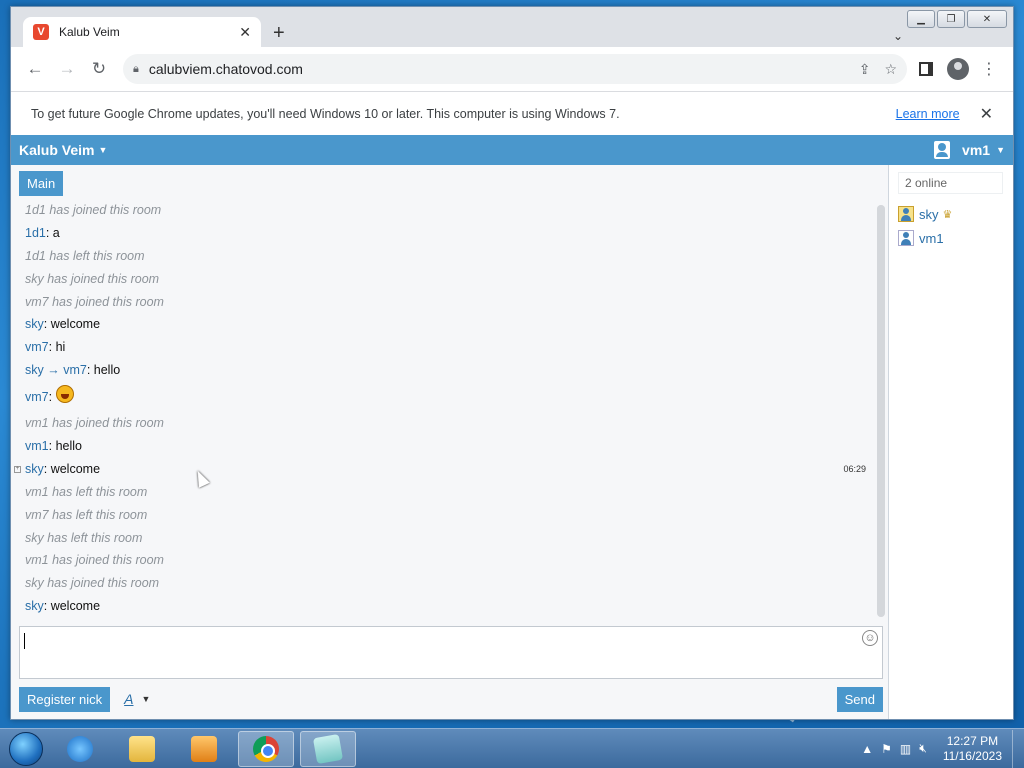  I want to click on text-cursor, so click(24, 641).